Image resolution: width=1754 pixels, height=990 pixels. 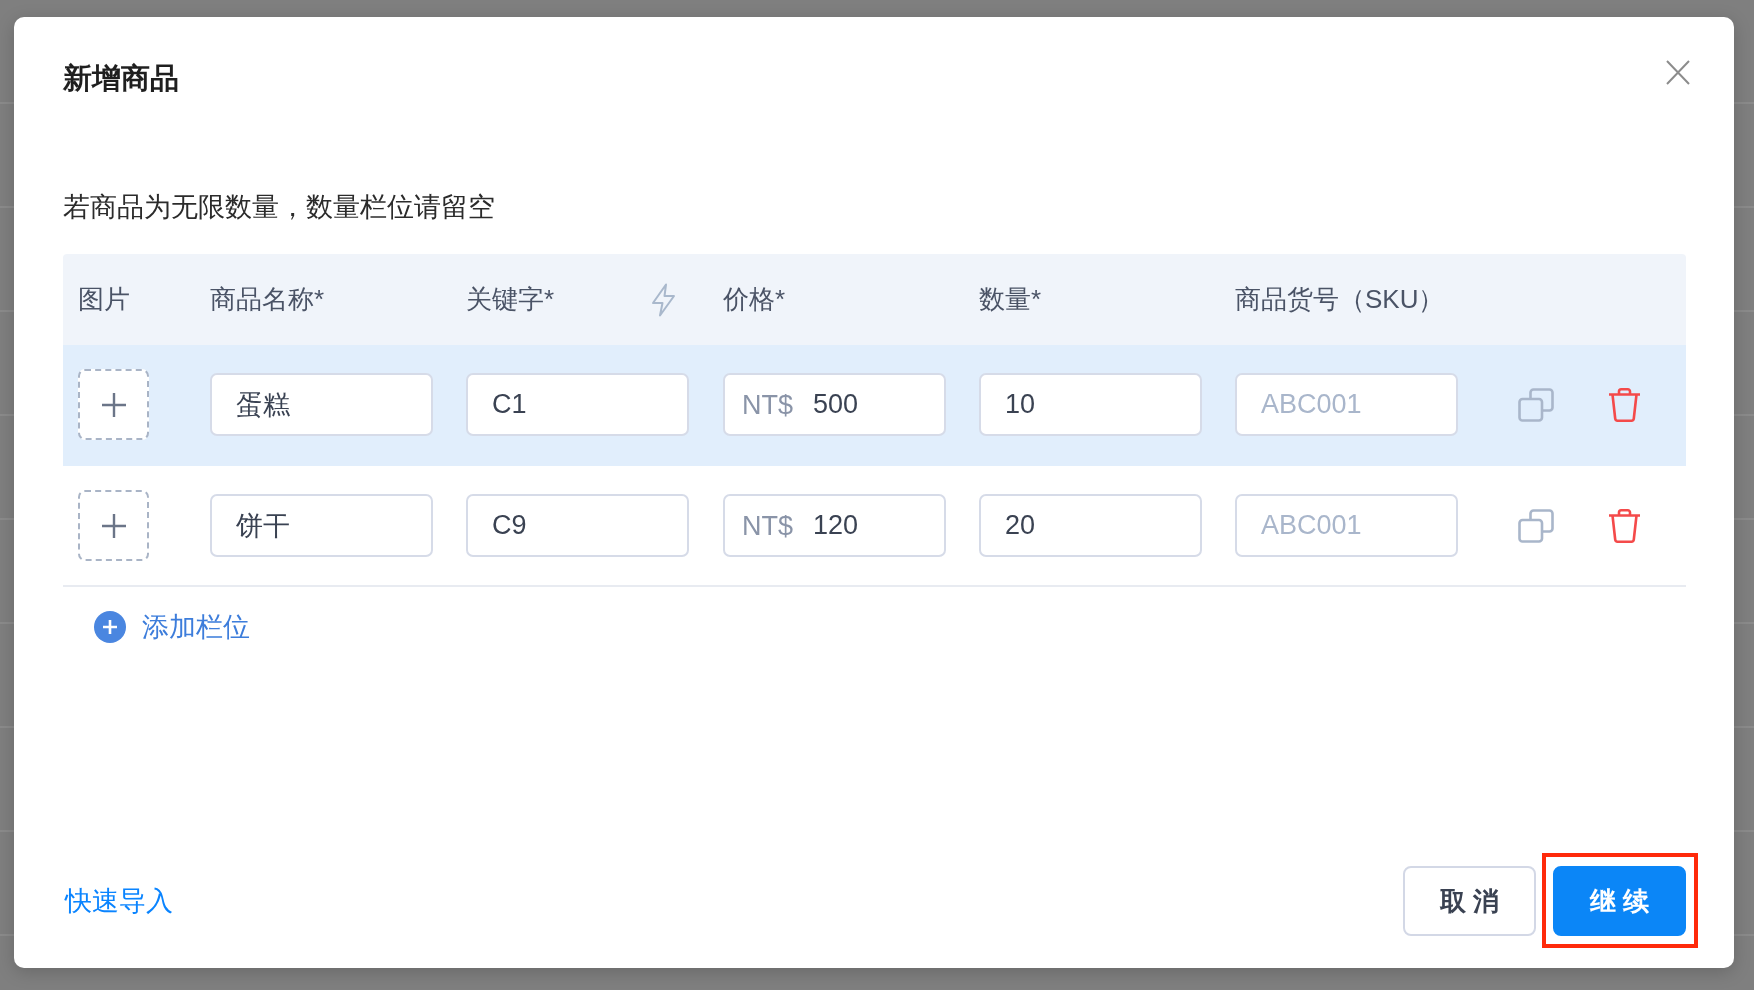 What do you see at coordinates (510, 299) in the screenshot?
I see `column-header: 关键字*` at bounding box center [510, 299].